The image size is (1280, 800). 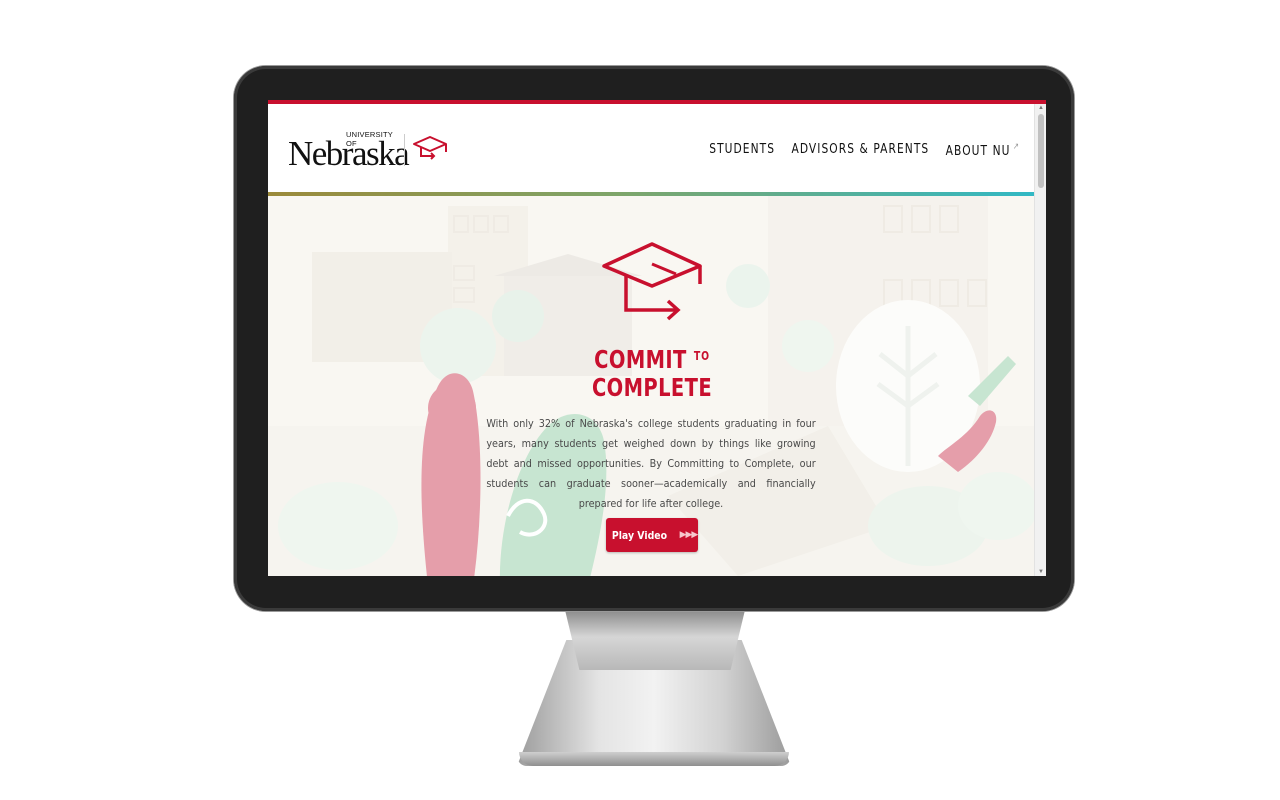 I want to click on logo-main-text: Nebraska, so click(x=349, y=153).